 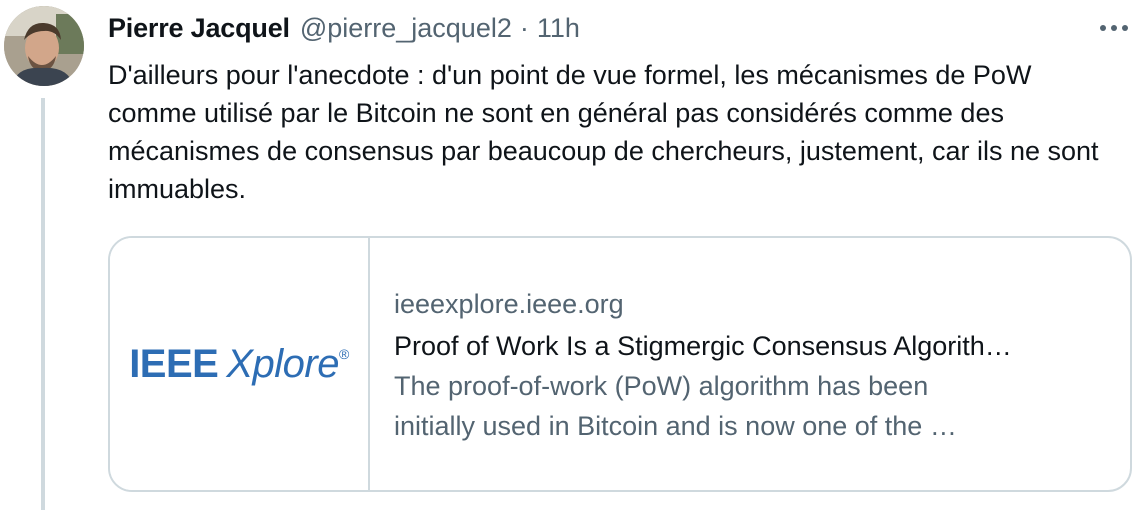 I want to click on card-thumbnail: IEEE Xplore®, so click(x=240, y=364).